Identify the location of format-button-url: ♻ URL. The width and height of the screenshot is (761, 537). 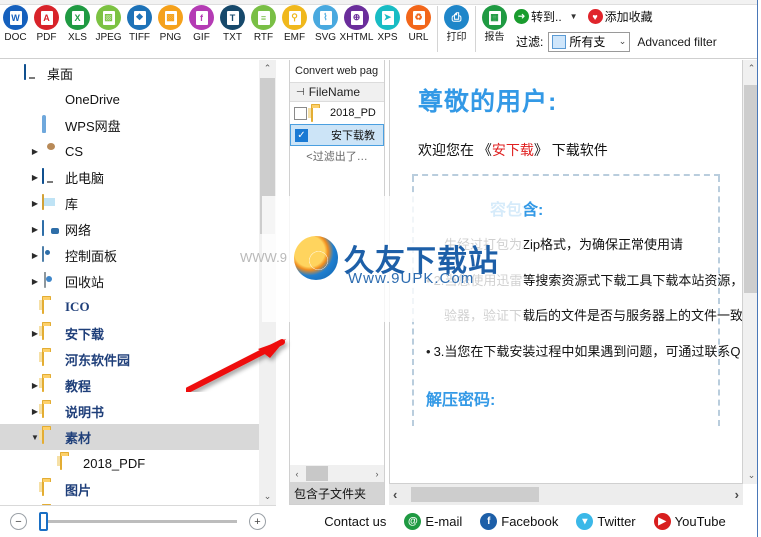
(418, 32).